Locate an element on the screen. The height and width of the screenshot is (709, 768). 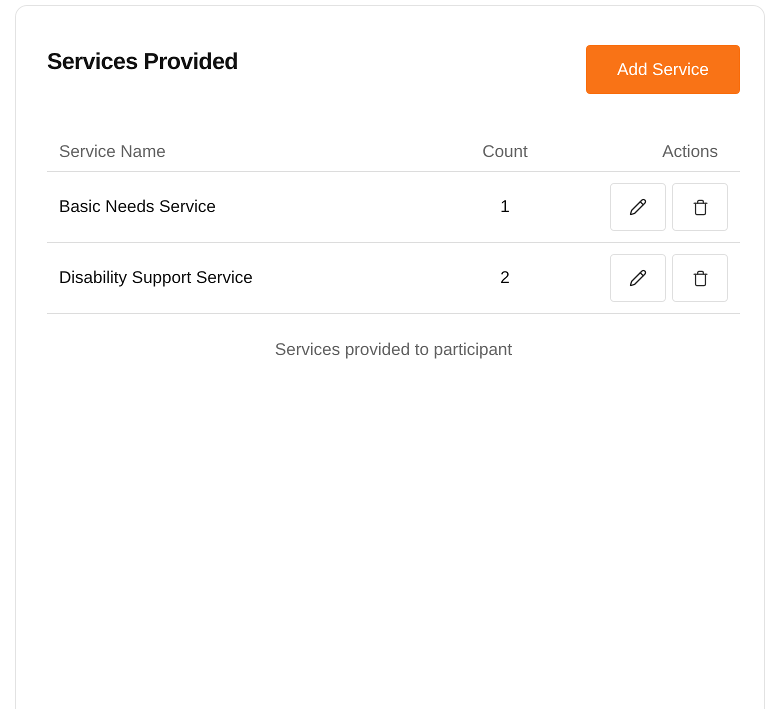
column-header: Service Name is located at coordinates (112, 151).